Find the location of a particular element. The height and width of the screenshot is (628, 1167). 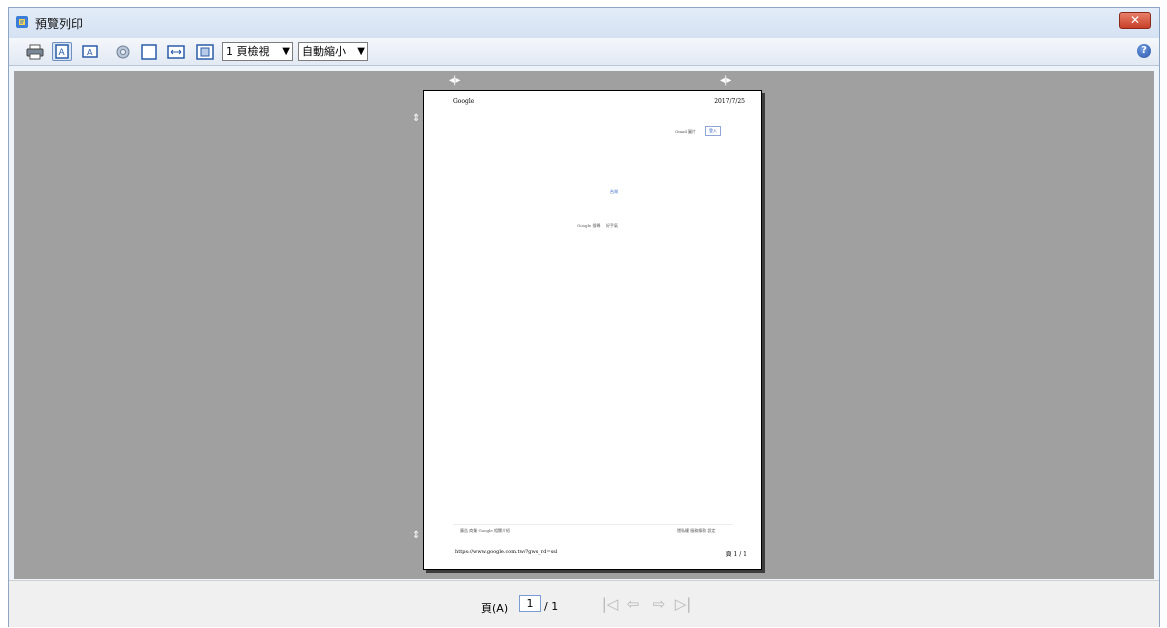

page-footer-url: https://www.google.com.tw/?gws_rd=ssl is located at coordinates (506, 552).